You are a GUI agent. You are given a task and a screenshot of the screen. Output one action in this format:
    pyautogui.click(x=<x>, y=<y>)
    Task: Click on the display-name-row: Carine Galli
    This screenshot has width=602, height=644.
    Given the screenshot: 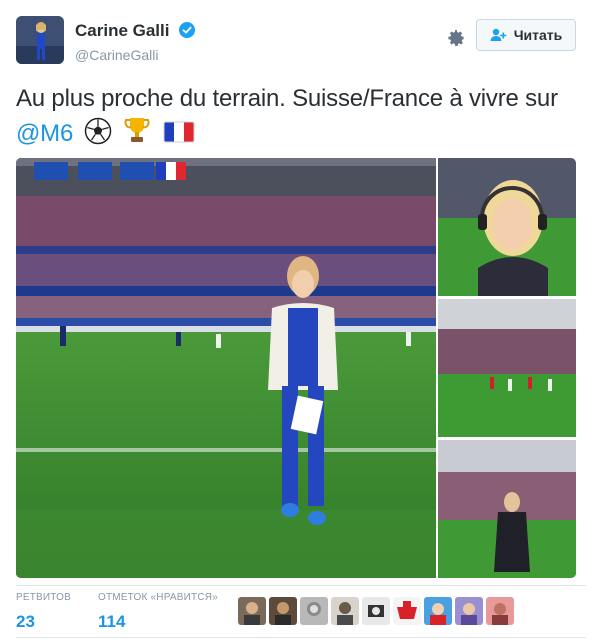 What is the action you would take?
    pyautogui.click(x=135, y=32)
    